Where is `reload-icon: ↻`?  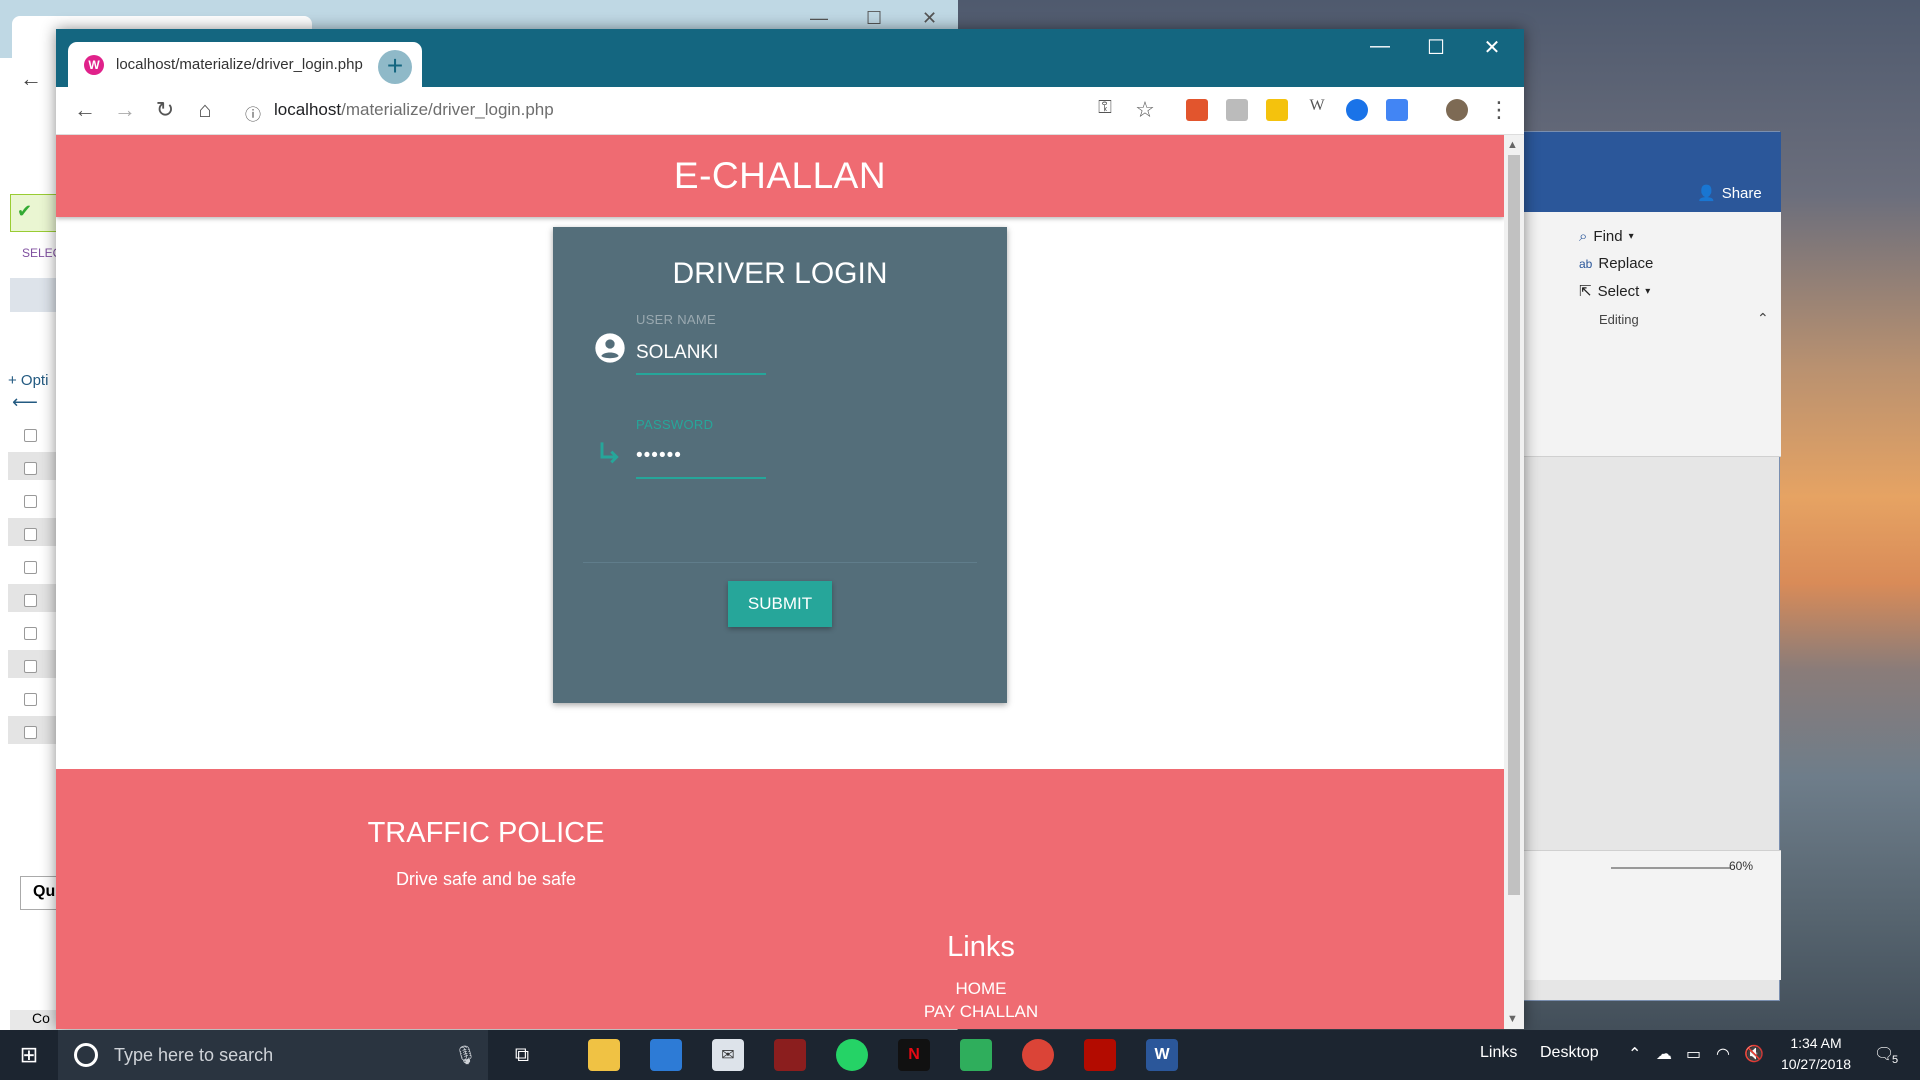 reload-icon: ↻ is located at coordinates (165, 110).